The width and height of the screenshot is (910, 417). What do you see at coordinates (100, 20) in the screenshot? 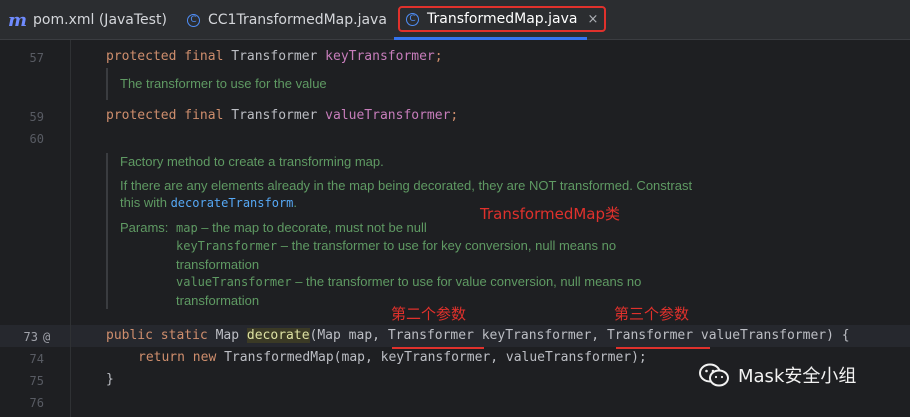
I see `tab-label: pom.xml (JavaTest)` at bounding box center [100, 20].